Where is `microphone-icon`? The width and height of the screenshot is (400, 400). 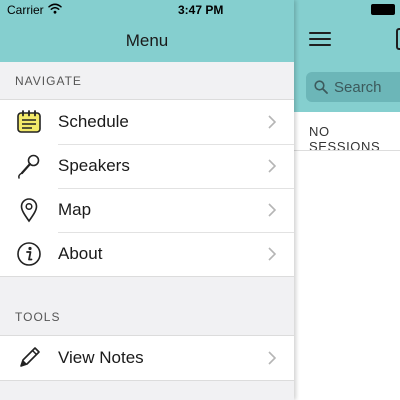
microphone-icon is located at coordinates (29, 166).